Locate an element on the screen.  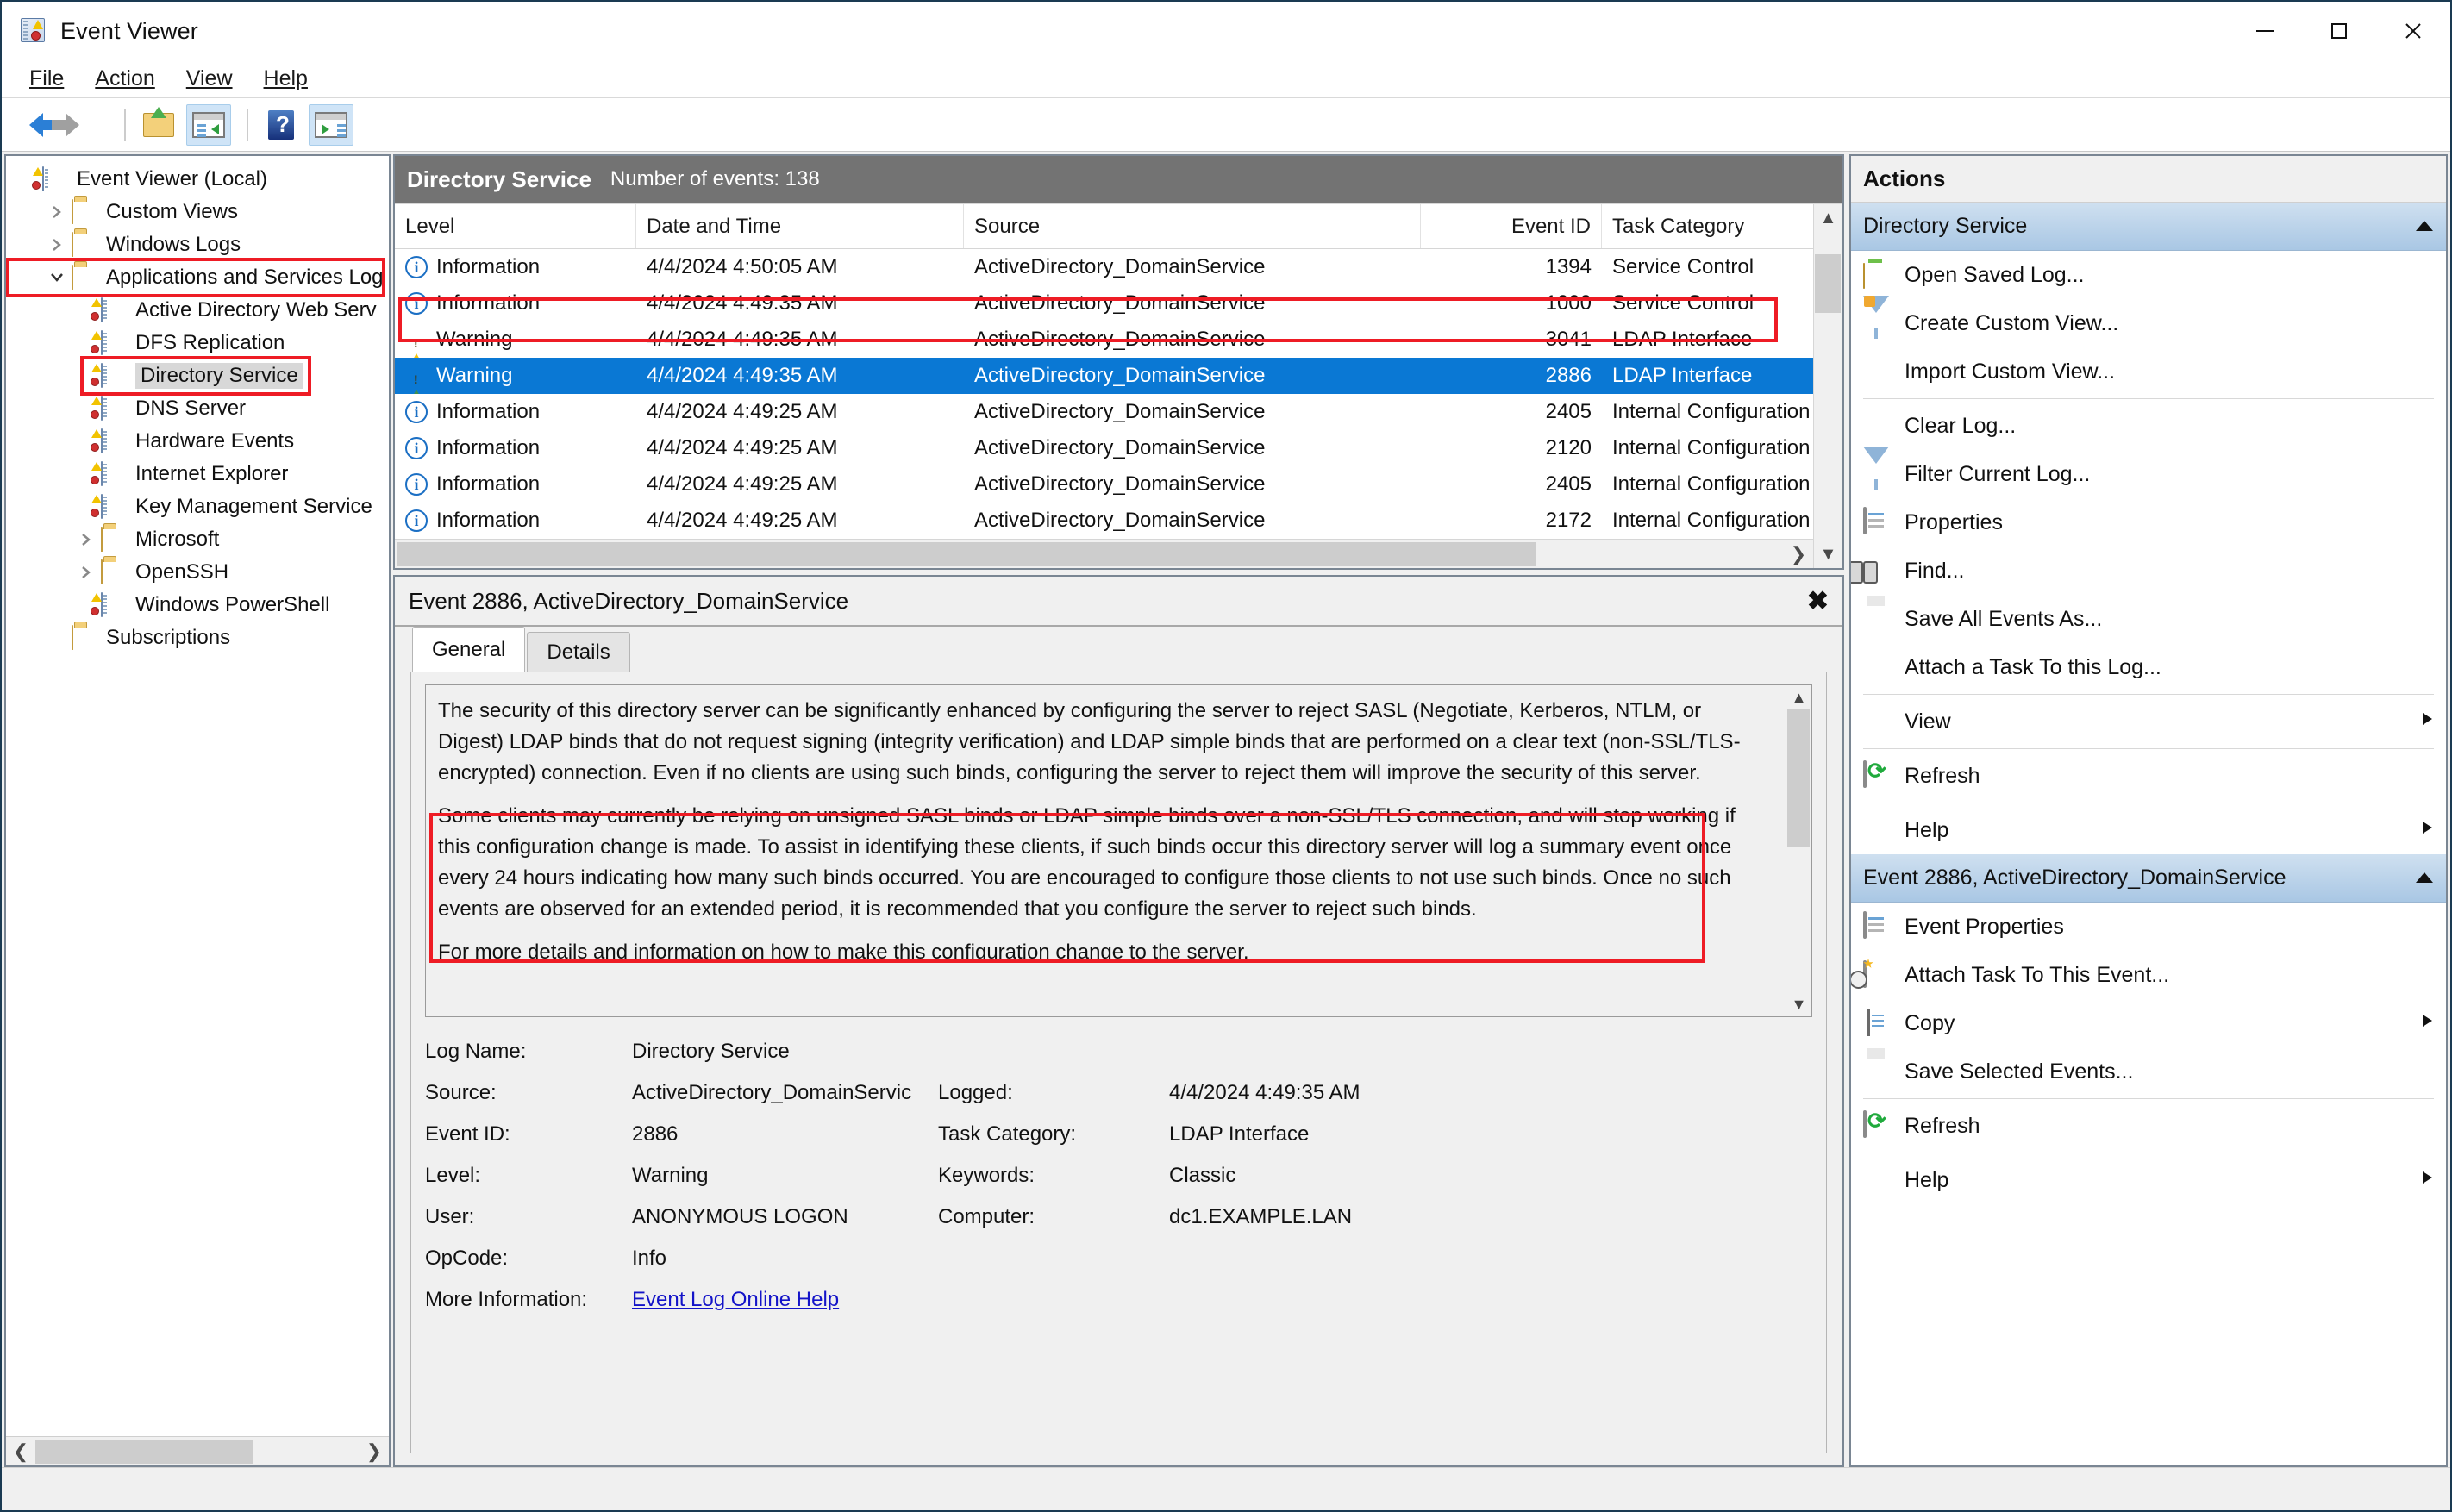
grid-vscroll-track is located at coordinates (1828, 386).